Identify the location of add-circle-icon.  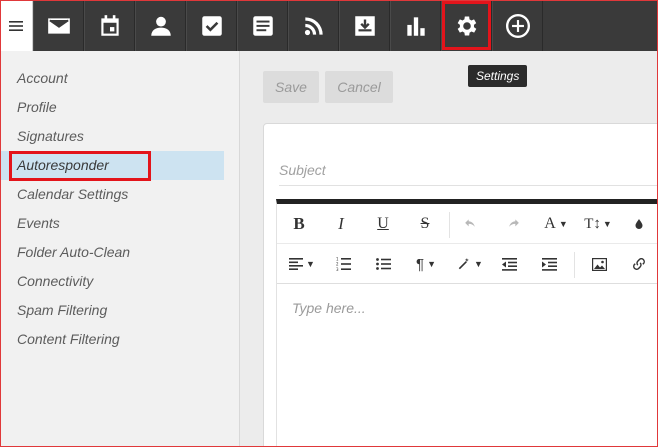
(517, 25).